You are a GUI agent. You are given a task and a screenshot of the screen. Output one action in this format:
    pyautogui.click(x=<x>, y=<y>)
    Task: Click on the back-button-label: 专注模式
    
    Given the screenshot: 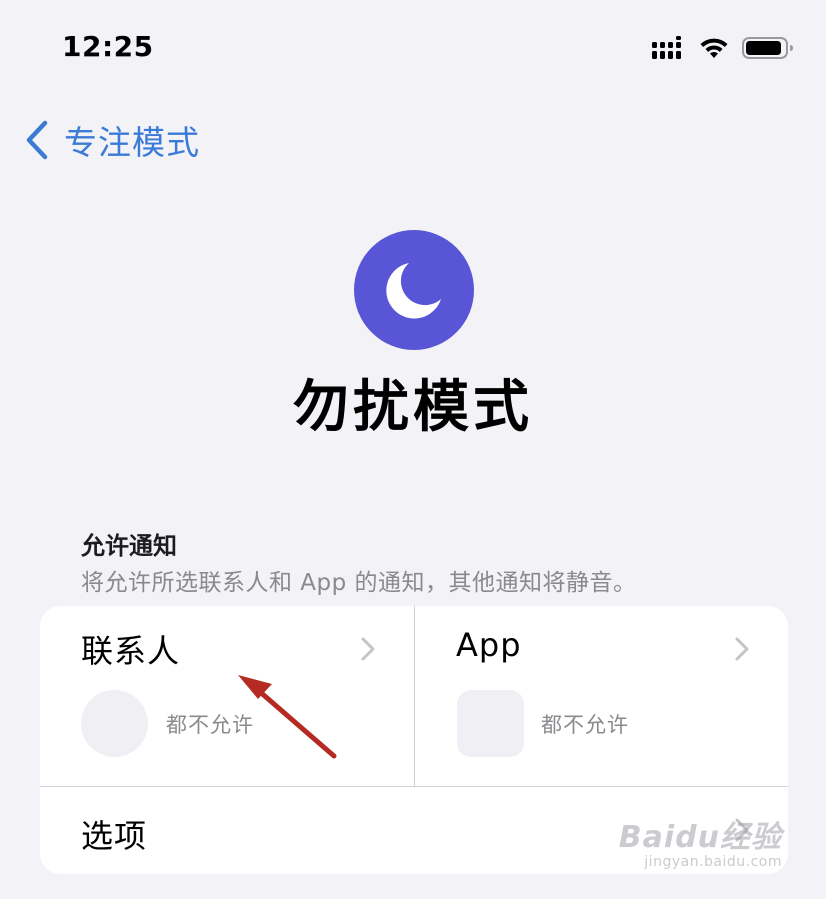 What is the action you would take?
    pyautogui.click(x=132, y=142)
    